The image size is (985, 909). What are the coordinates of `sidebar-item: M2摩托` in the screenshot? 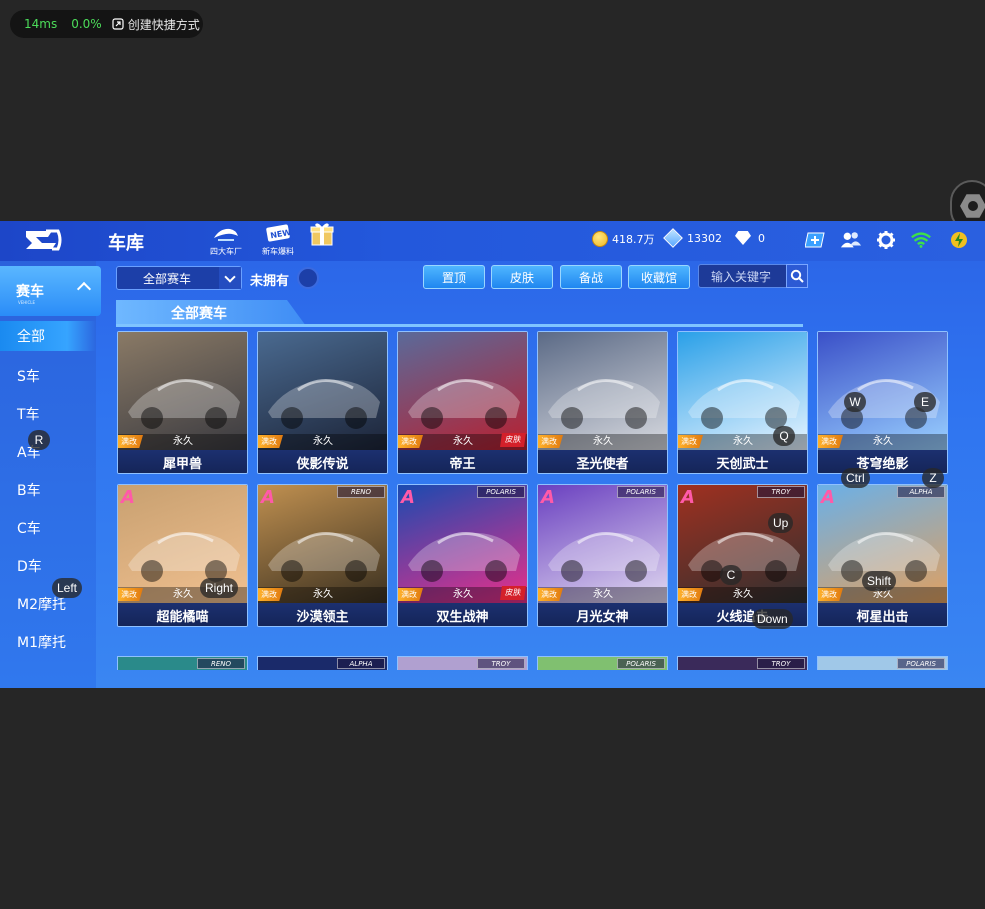 It's located at (48, 604).